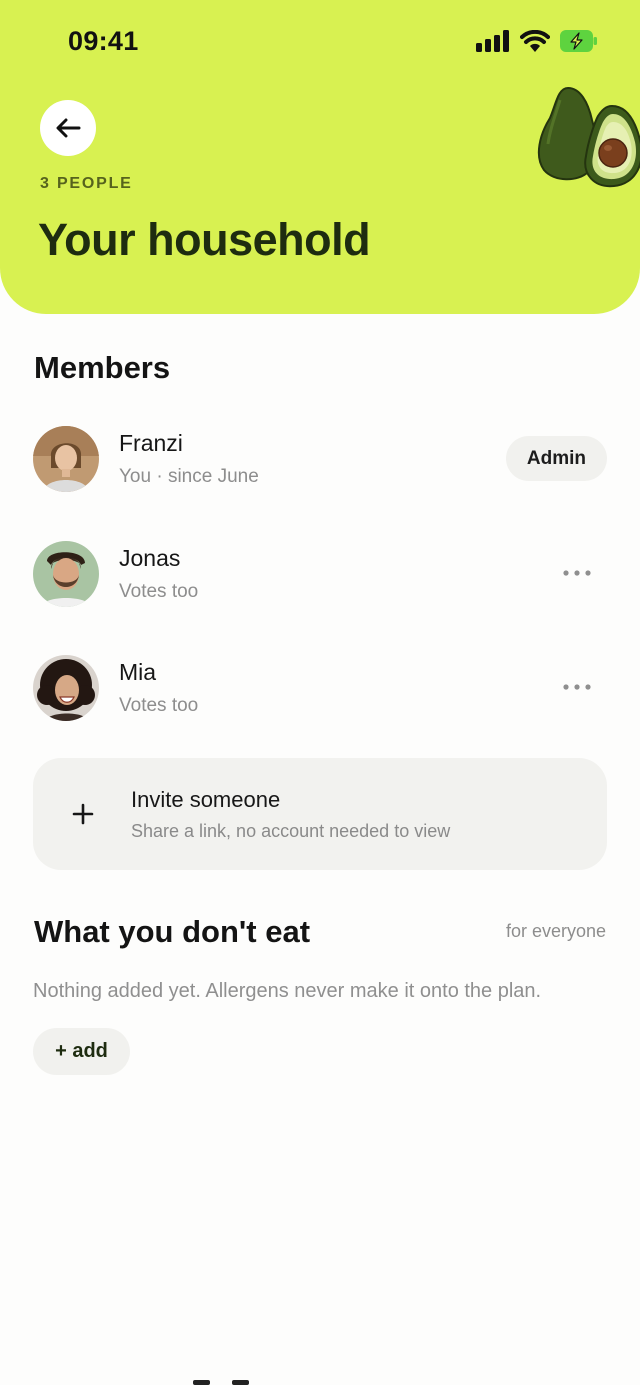 This screenshot has height=1385, width=640. I want to click on arrow-left-icon, so click(68, 128).